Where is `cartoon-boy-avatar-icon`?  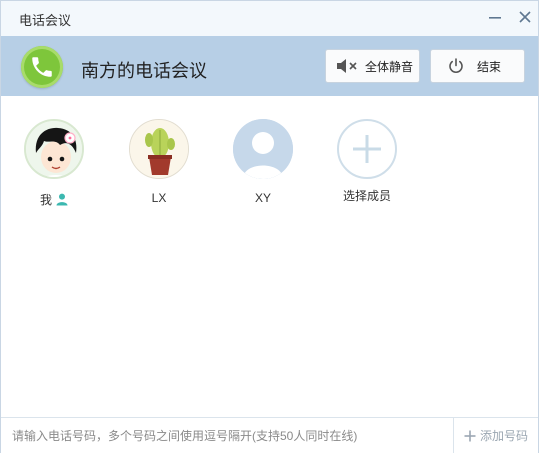 cartoon-boy-avatar-icon is located at coordinates (54, 149).